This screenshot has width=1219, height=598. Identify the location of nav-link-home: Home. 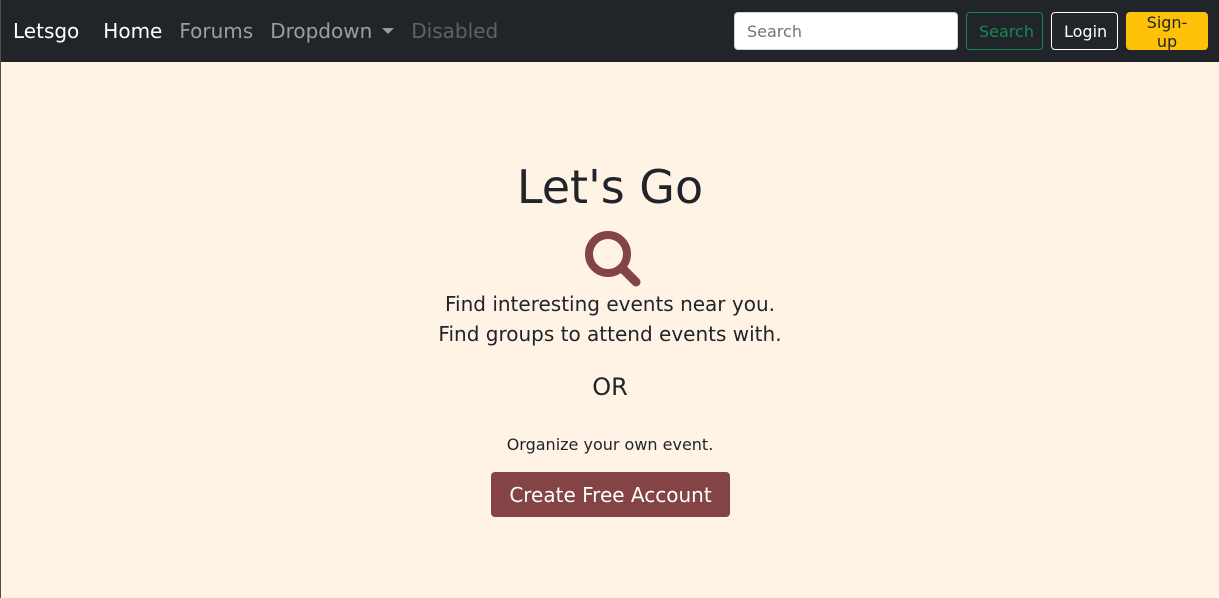
(132, 31).